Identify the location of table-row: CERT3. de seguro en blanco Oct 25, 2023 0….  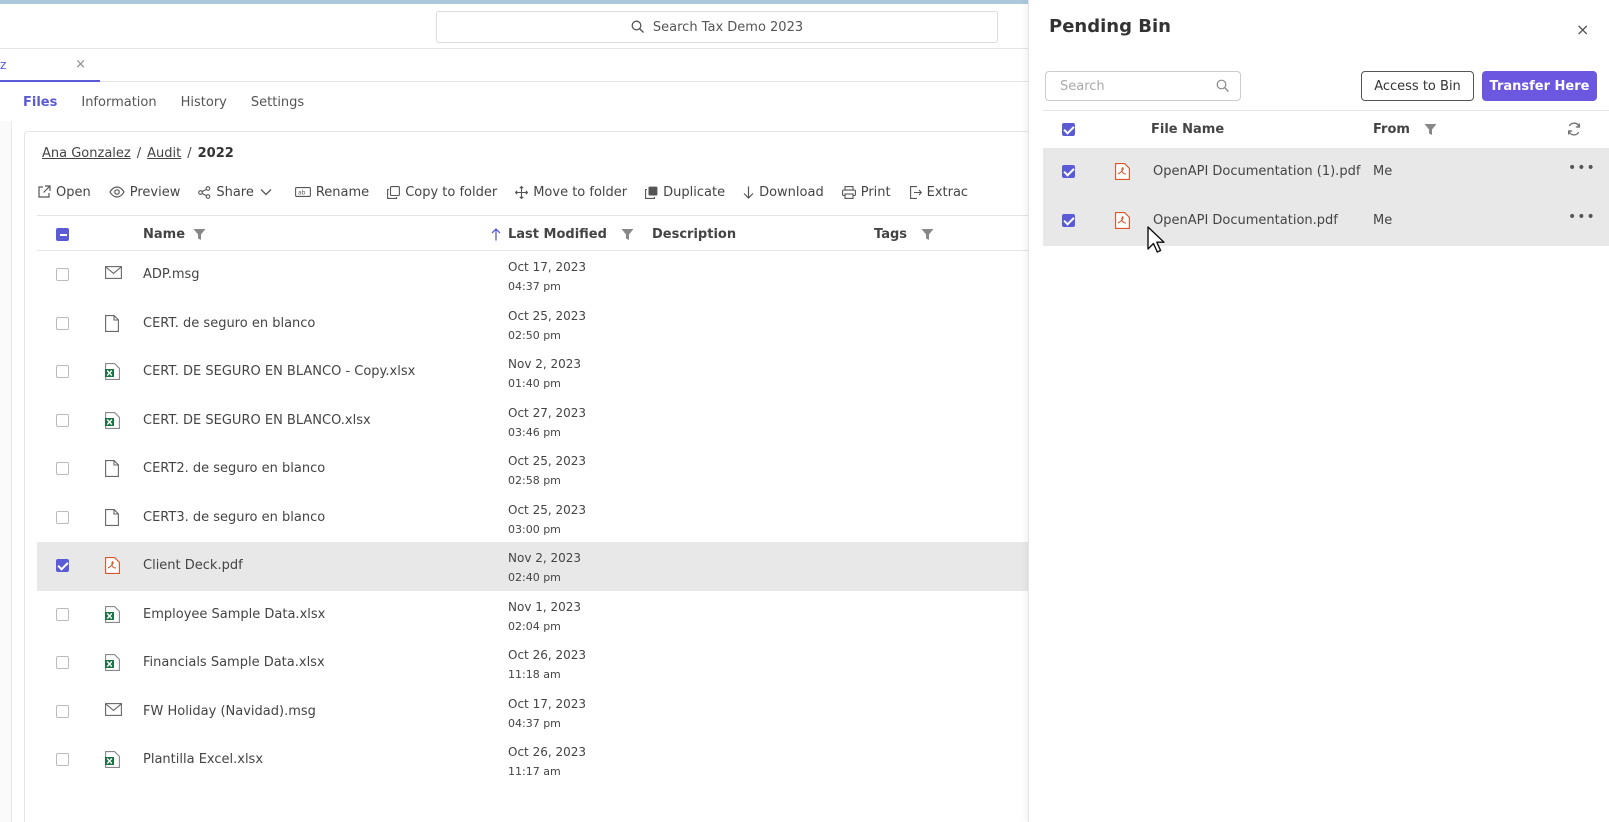
(532, 518).